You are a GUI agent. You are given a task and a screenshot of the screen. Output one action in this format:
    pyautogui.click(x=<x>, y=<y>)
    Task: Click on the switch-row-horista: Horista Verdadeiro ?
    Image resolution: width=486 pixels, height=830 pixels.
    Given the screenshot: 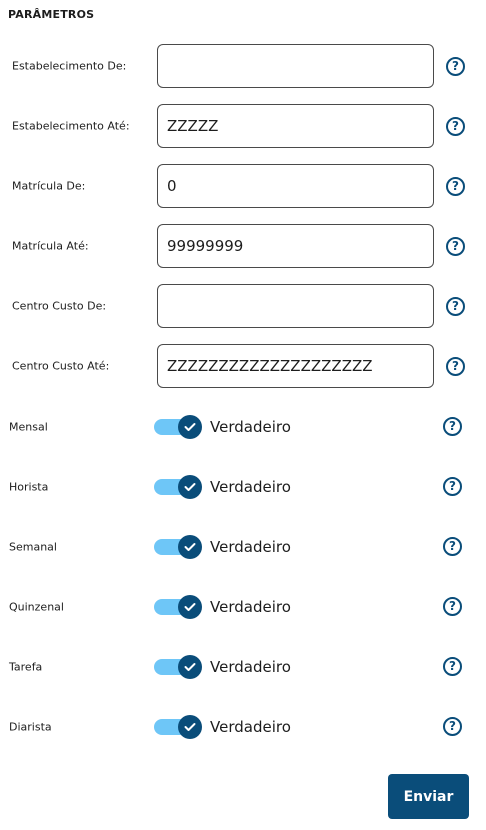 What is the action you would take?
    pyautogui.click(x=243, y=487)
    